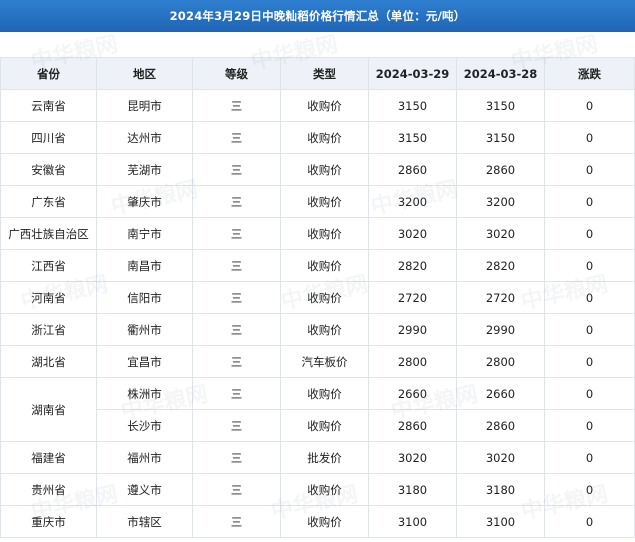  I want to click on cell-price-0329: 2990, so click(412, 329).